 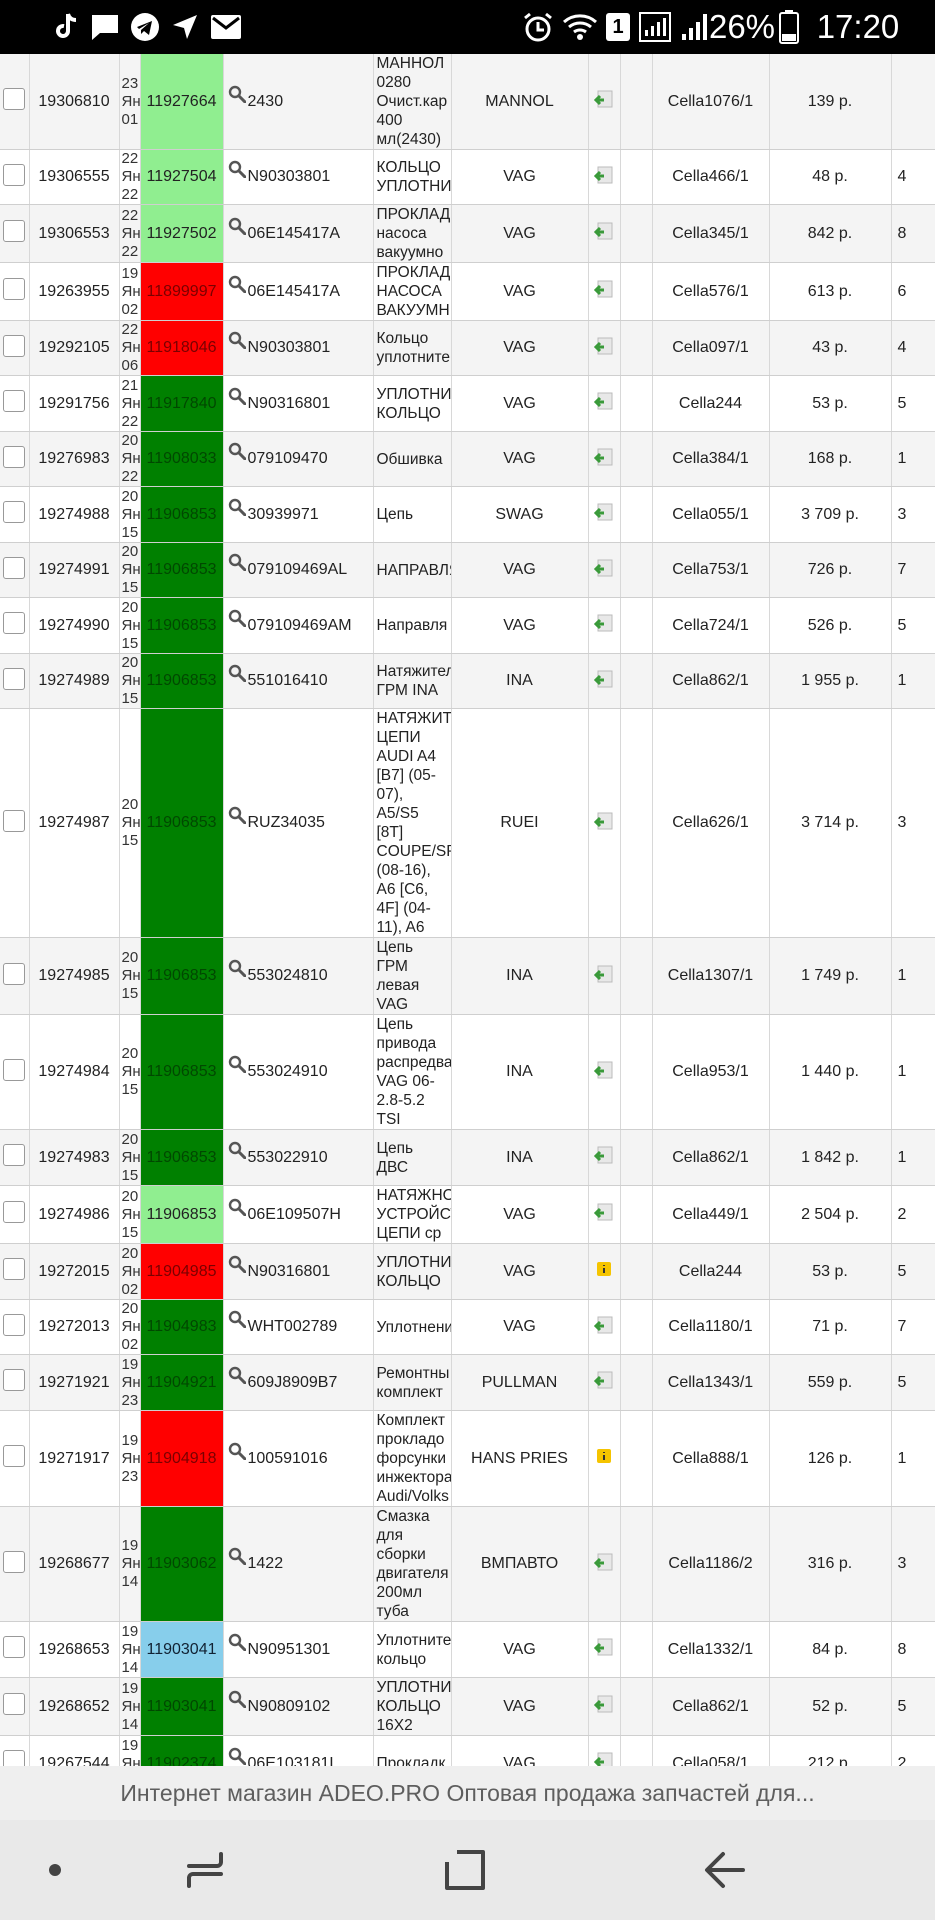 What do you see at coordinates (182, 348) in the screenshot?
I see `item-code: 11918046` at bounding box center [182, 348].